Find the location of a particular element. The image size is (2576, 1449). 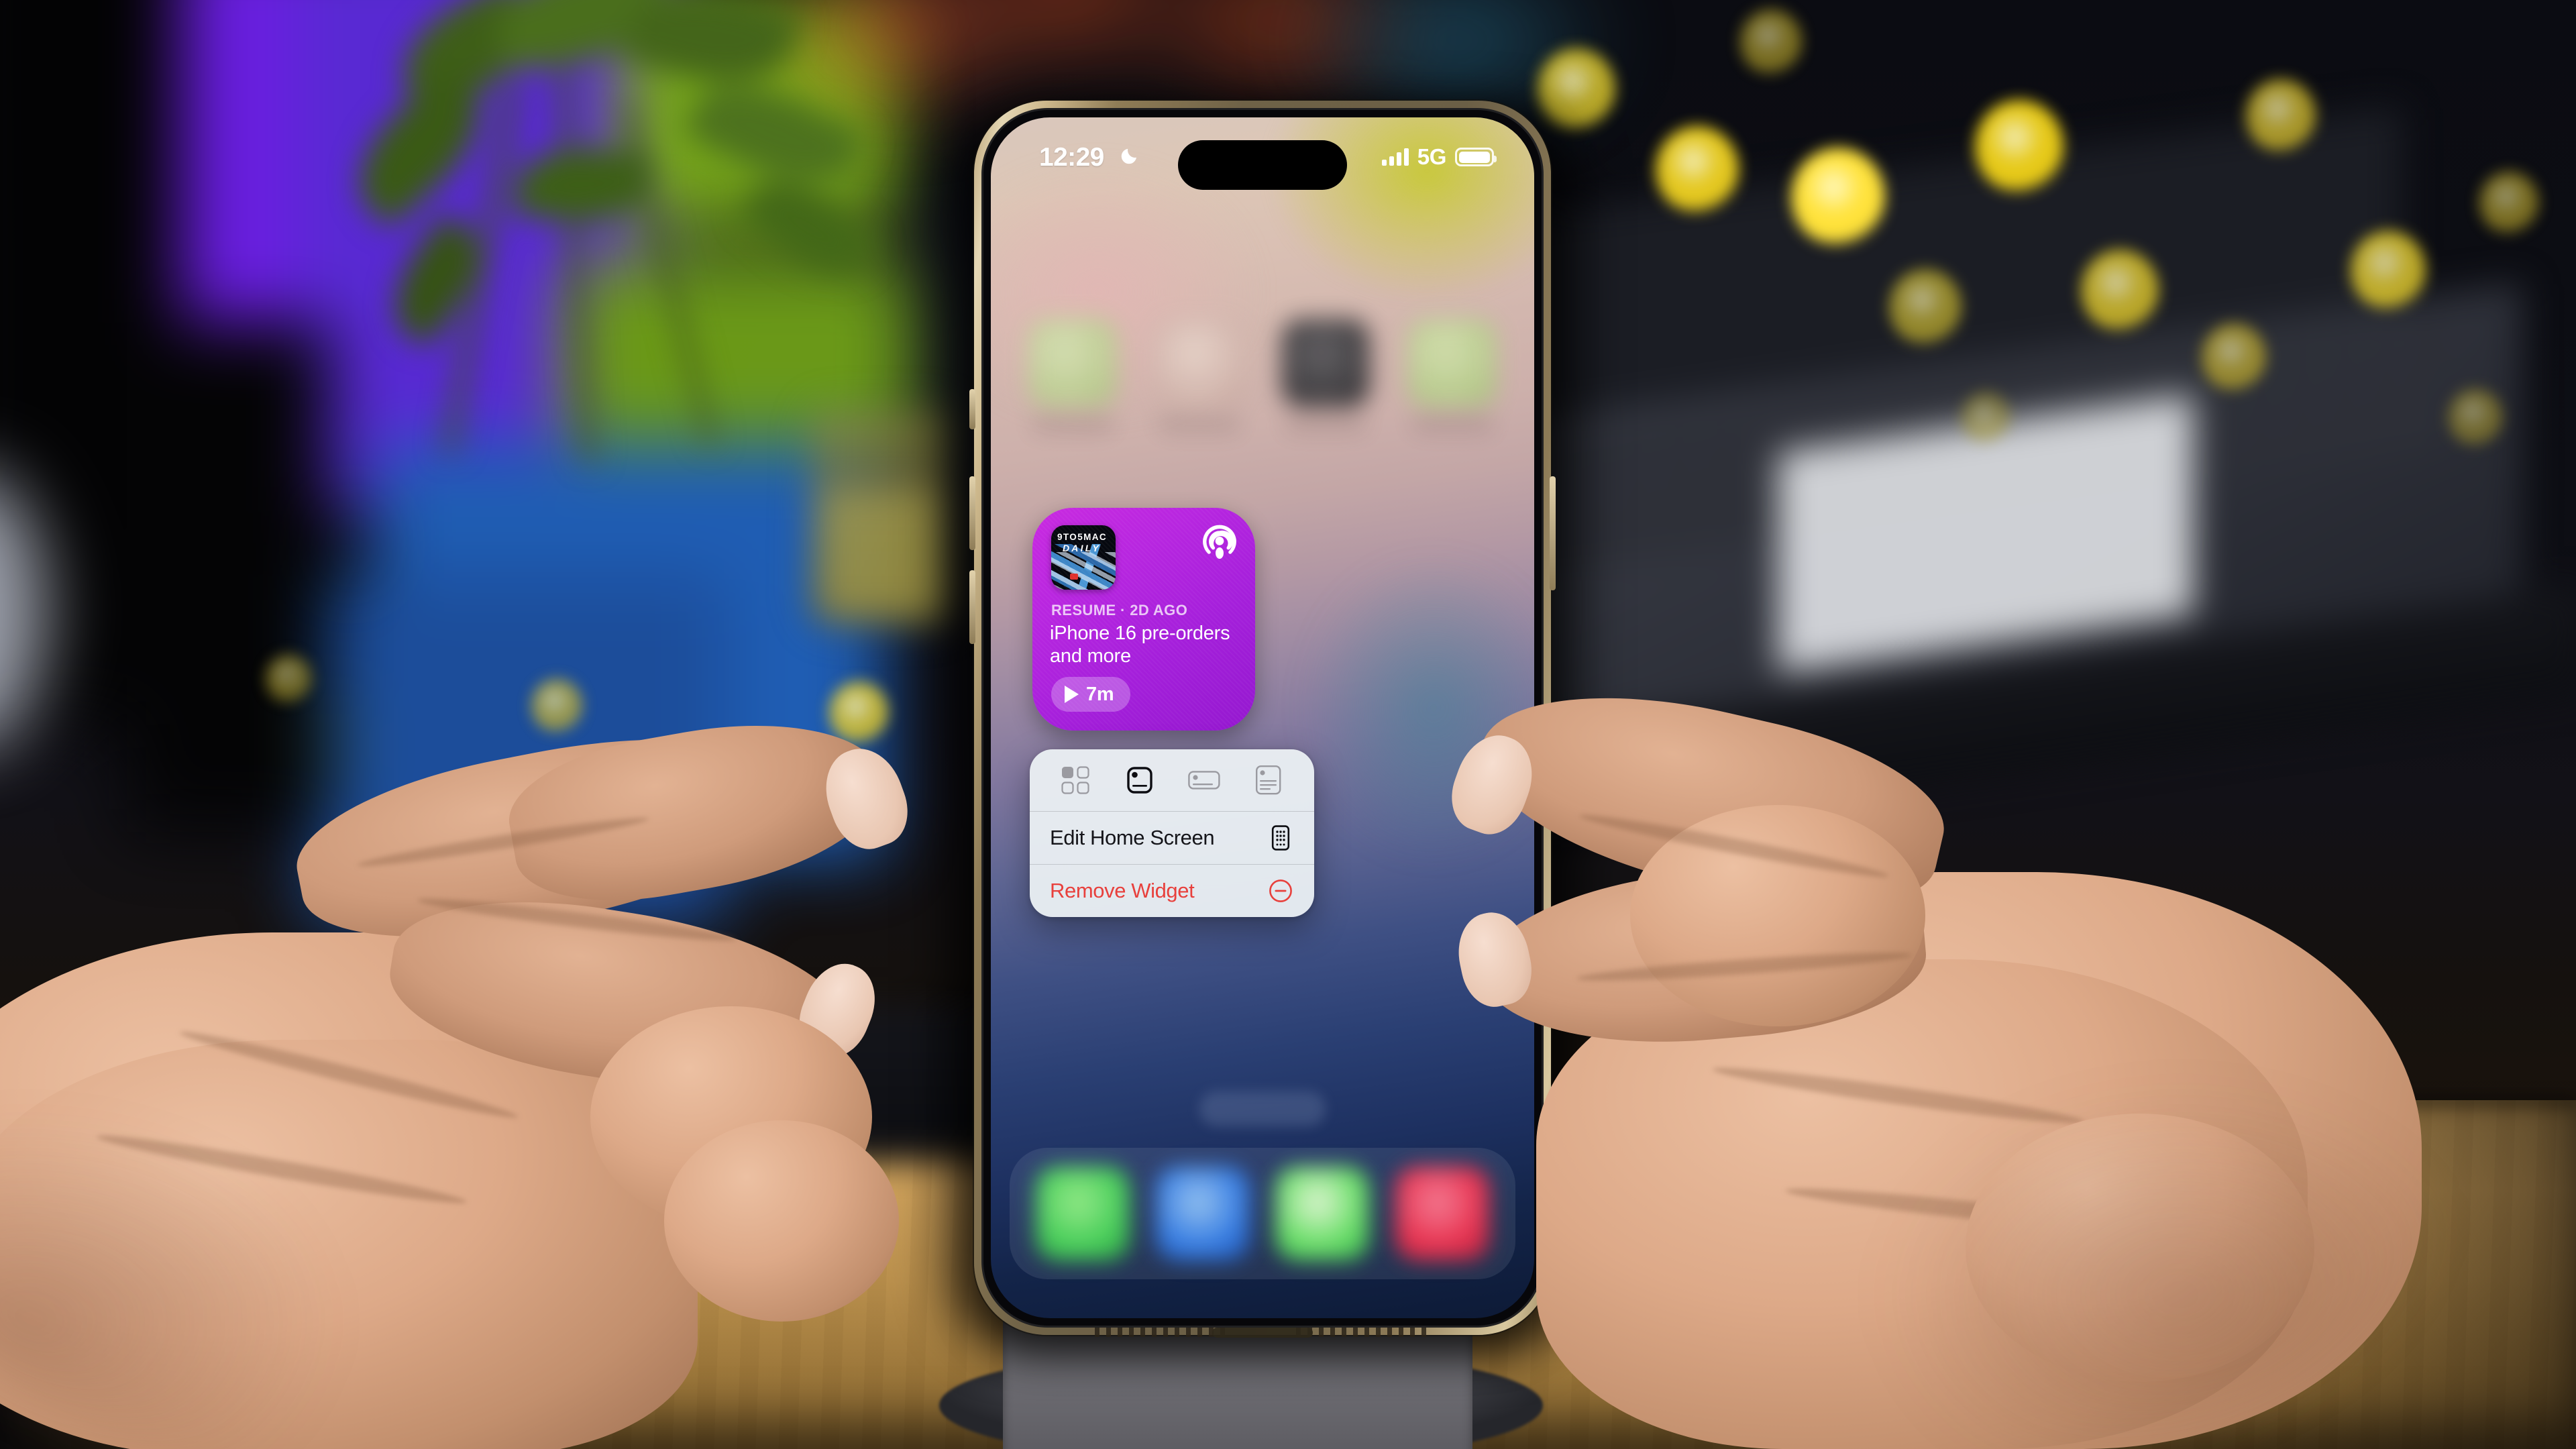

search-pill is located at coordinates (1262, 1108).